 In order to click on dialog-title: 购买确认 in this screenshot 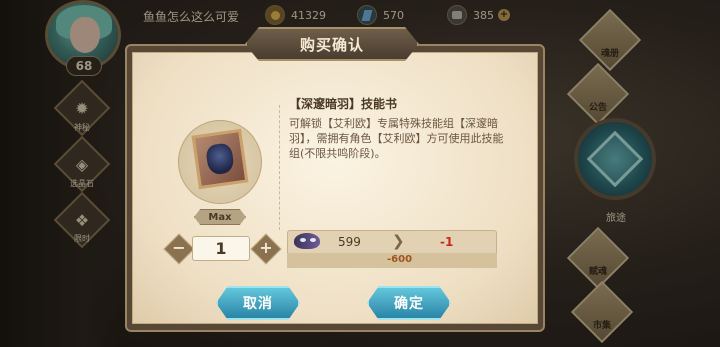, I will do `click(331, 44)`.